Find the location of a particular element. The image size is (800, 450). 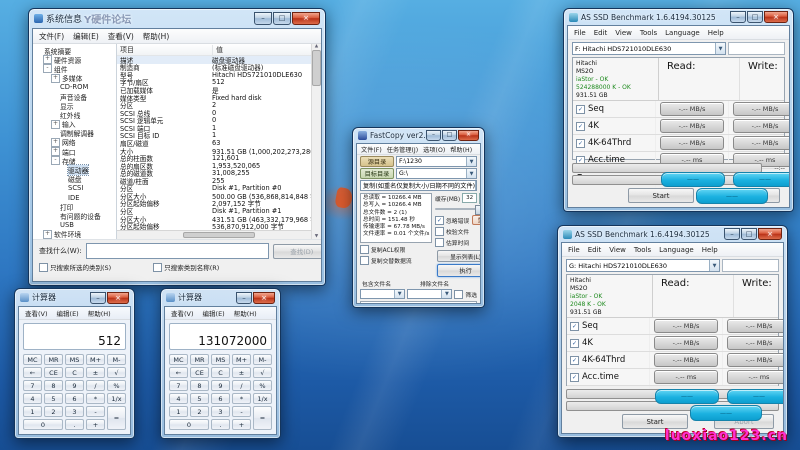

search-category-names-checkbox: 只搜索类别名称(R) is located at coordinates (186, 267).